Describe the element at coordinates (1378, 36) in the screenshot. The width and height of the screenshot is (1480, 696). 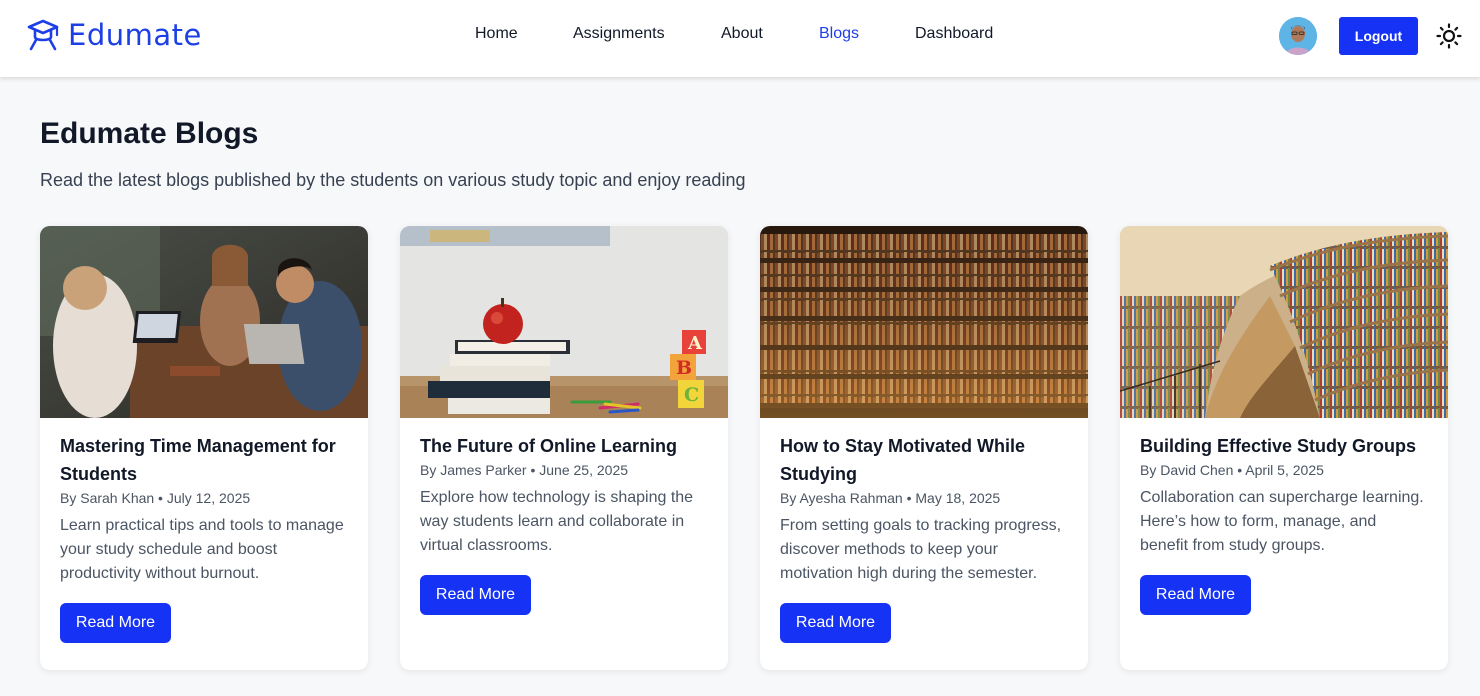
I see `logout-button: Logout` at that location.